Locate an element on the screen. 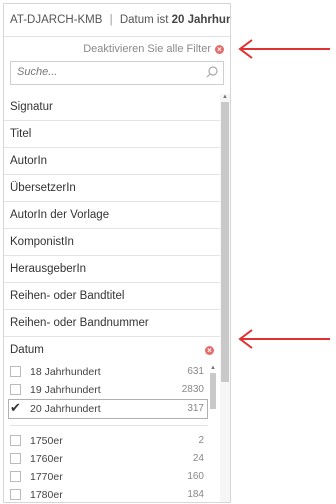 The width and height of the screenshot is (336, 504). value-label: 18 Jahrhundert is located at coordinates (65, 372).